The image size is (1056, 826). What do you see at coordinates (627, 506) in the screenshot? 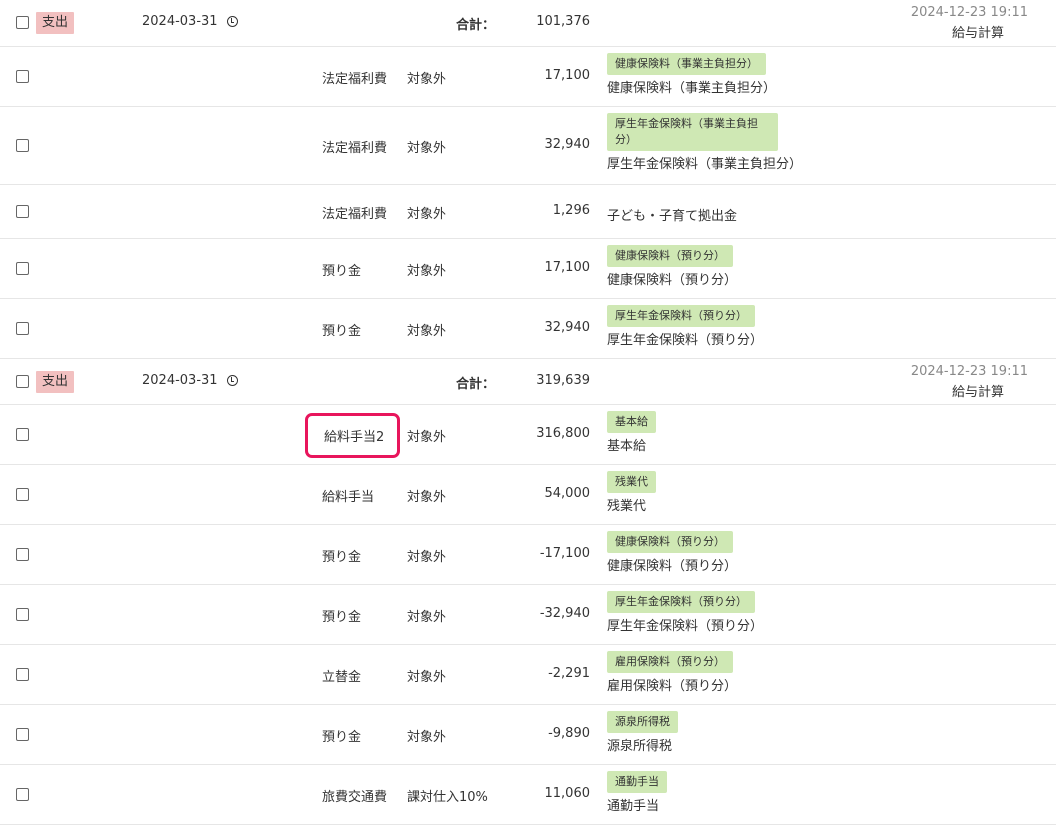
I see `memo-text: 残業代` at bounding box center [627, 506].